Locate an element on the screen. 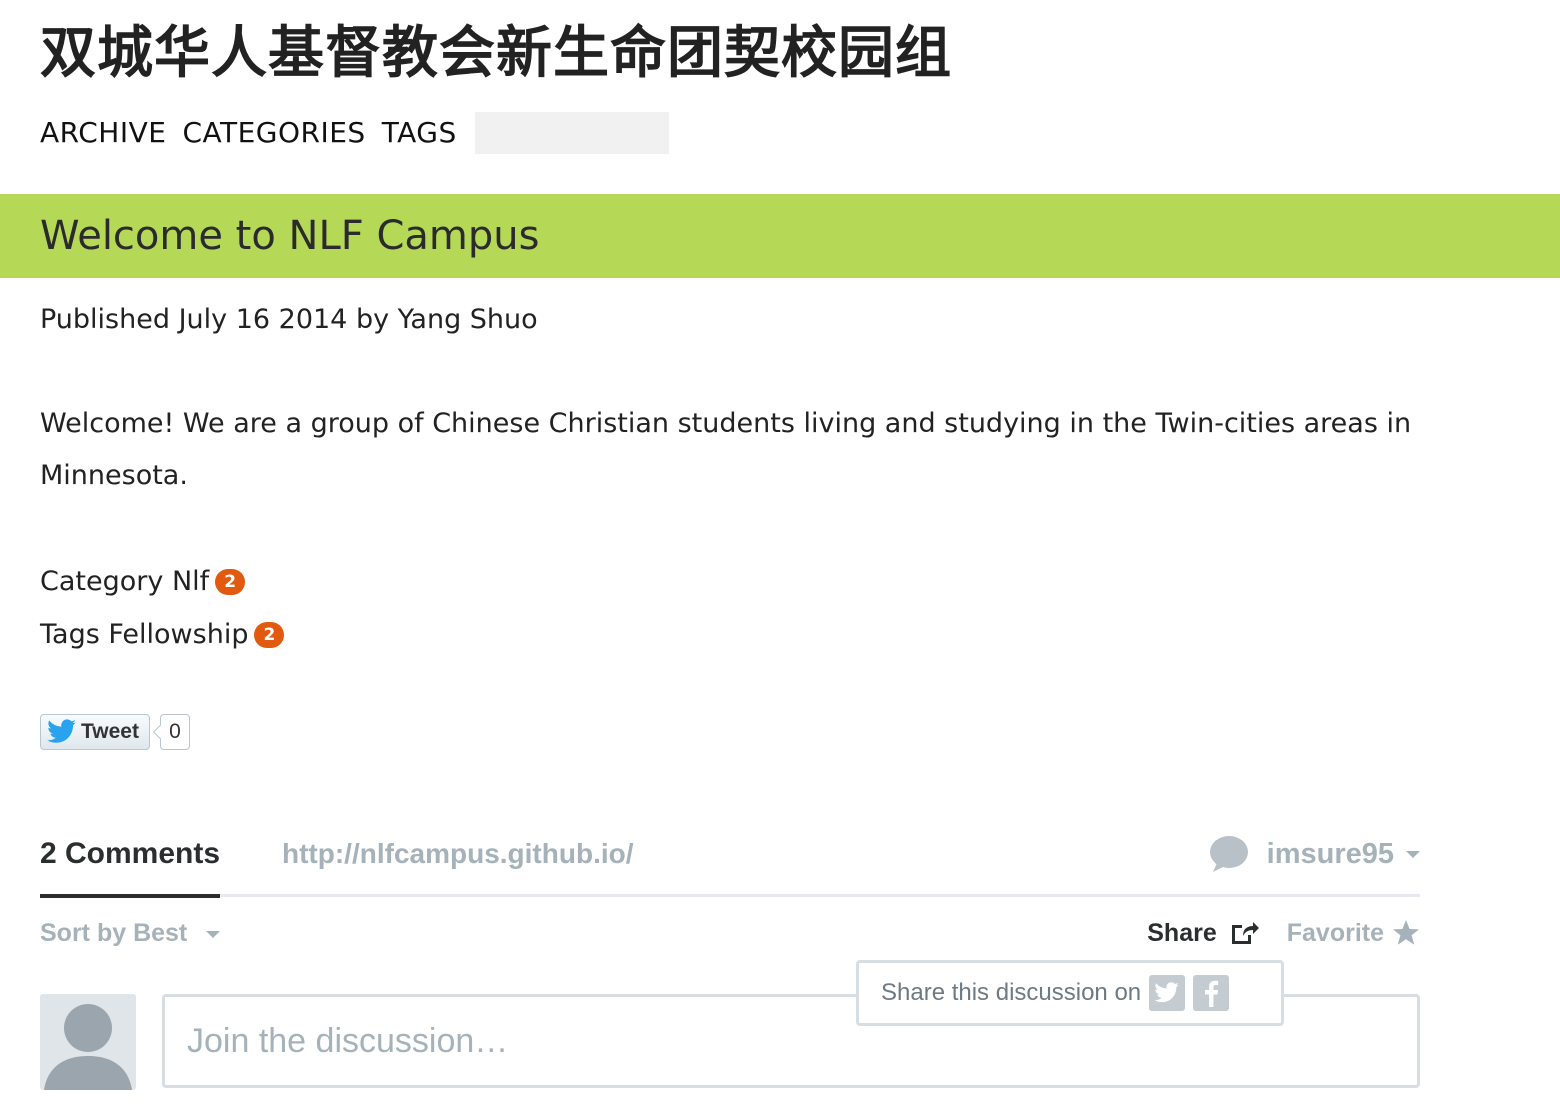 This screenshot has height=1112, width=1560. facebook-share-icon is located at coordinates (1211, 993).